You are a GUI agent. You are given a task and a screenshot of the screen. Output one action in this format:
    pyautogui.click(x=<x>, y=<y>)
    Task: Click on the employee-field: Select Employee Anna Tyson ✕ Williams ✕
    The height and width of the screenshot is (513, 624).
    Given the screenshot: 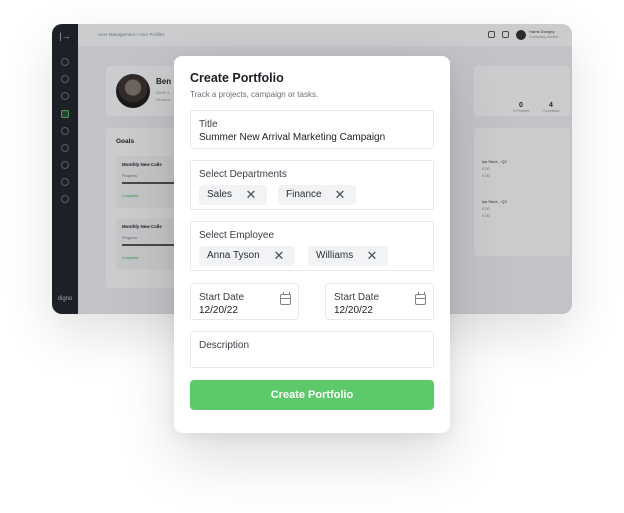 What is the action you would take?
    pyautogui.click(x=312, y=246)
    